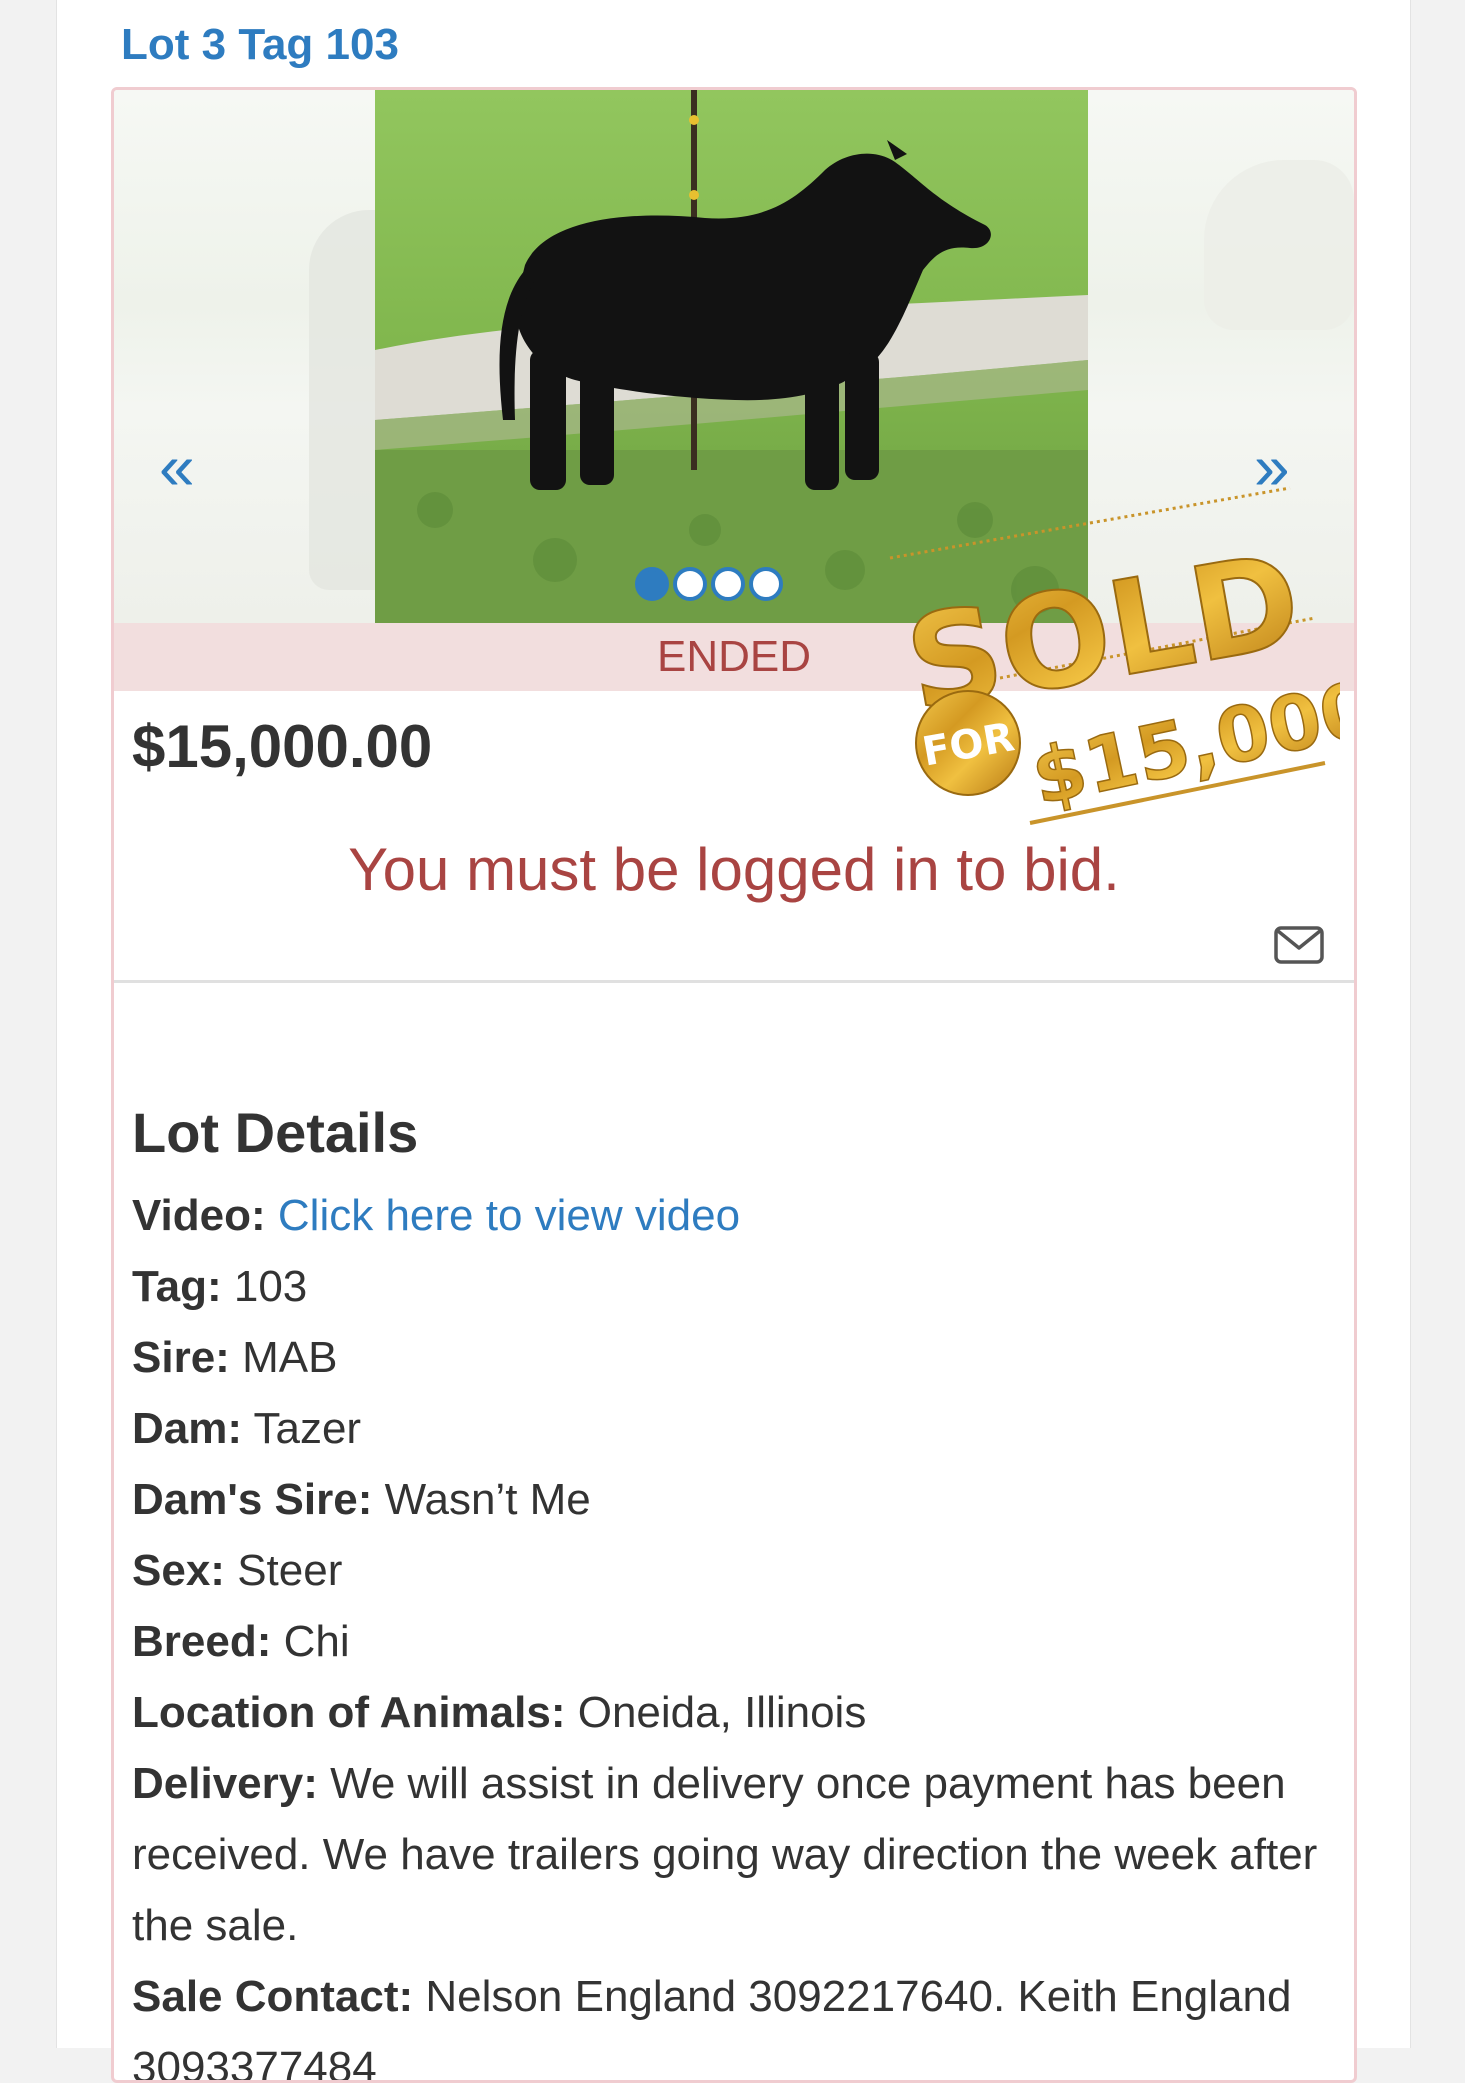  I want to click on detail-label: Sex:, so click(178, 1570).